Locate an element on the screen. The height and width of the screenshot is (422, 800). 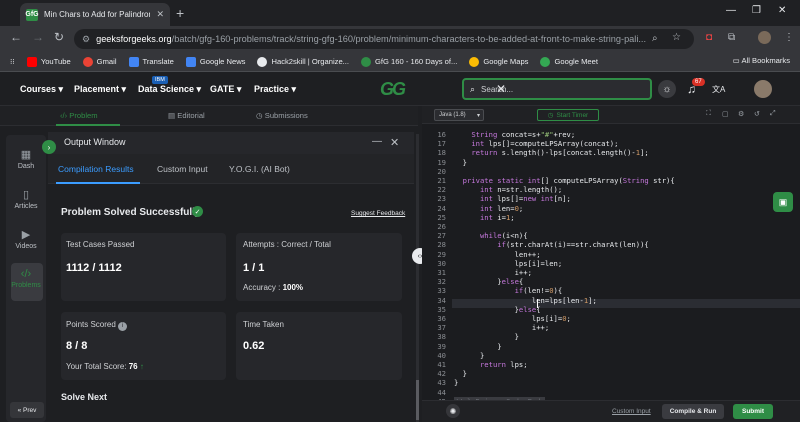
clear-search-icon: ✕ is located at coordinates (501, 89).